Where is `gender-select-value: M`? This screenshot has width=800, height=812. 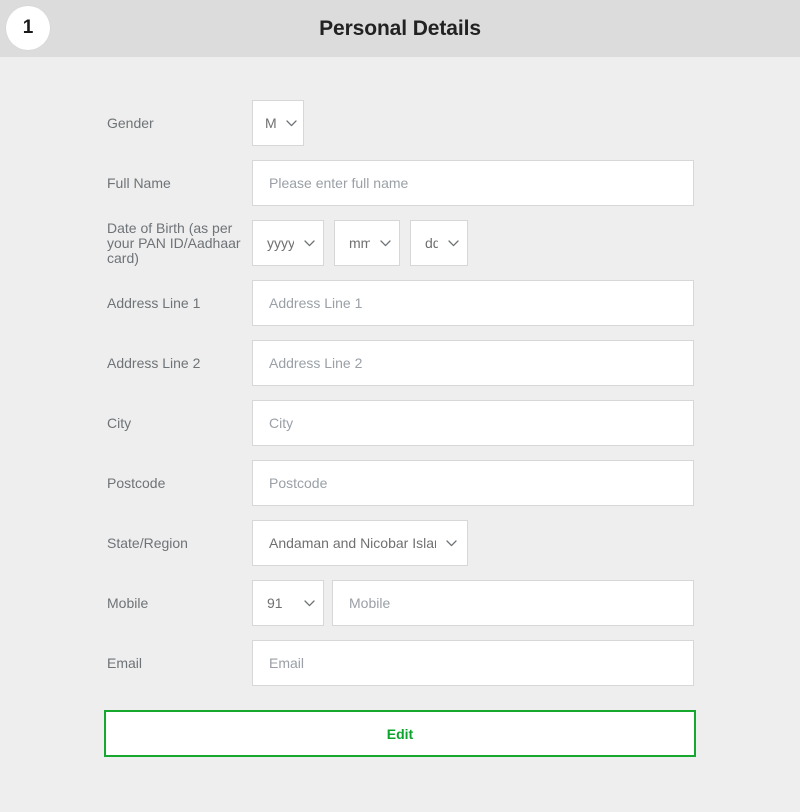
gender-select-value: M is located at coordinates (270, 123).